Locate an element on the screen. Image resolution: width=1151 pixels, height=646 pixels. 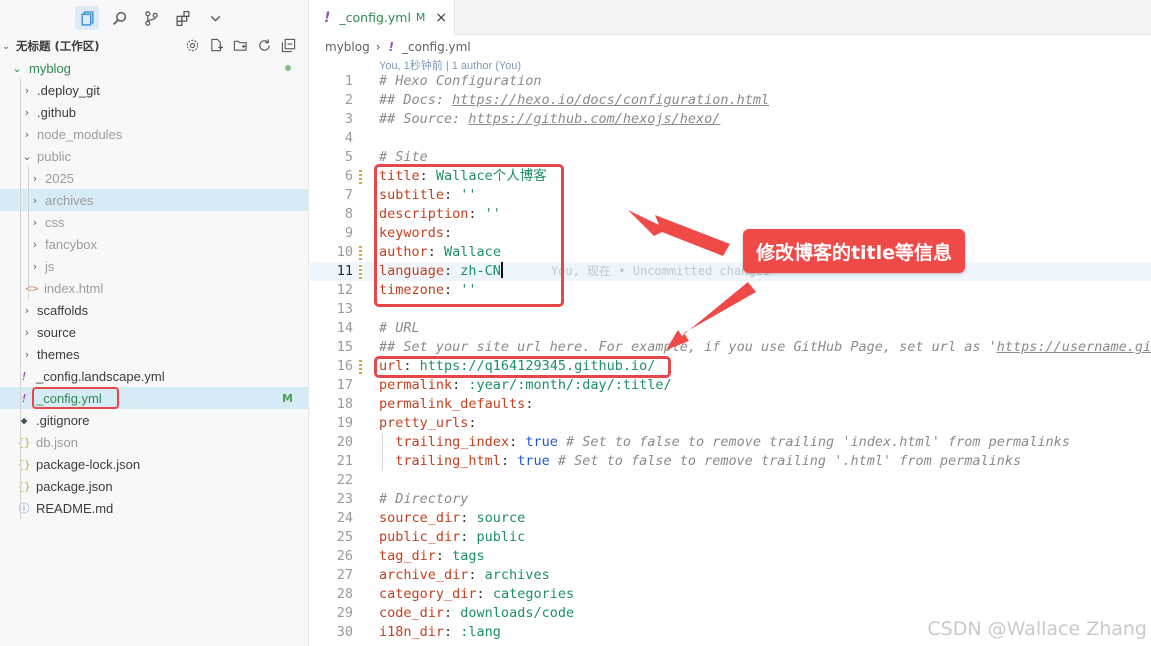
tree-item-github: › .github is located at coordinates (154, 112).